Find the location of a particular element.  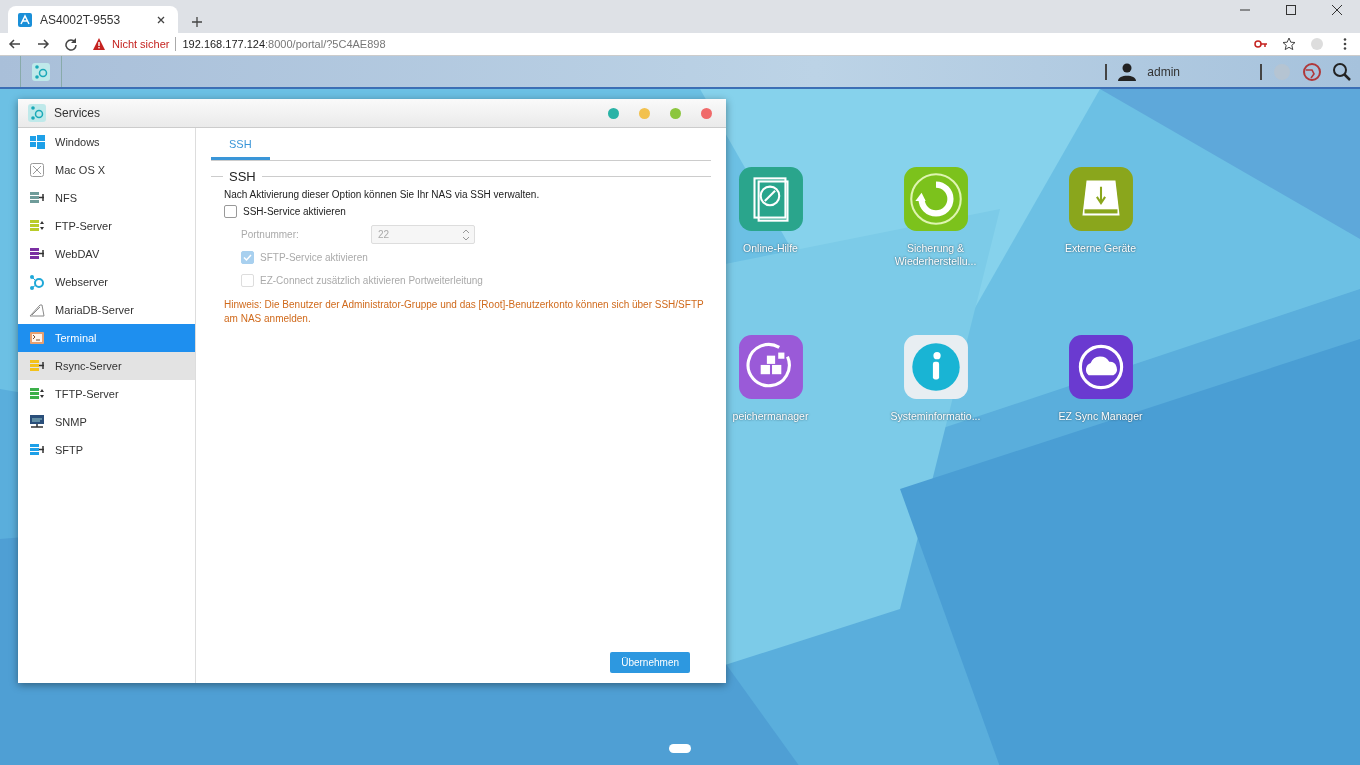

user-name: admin is located at coordinates (1163, 71).